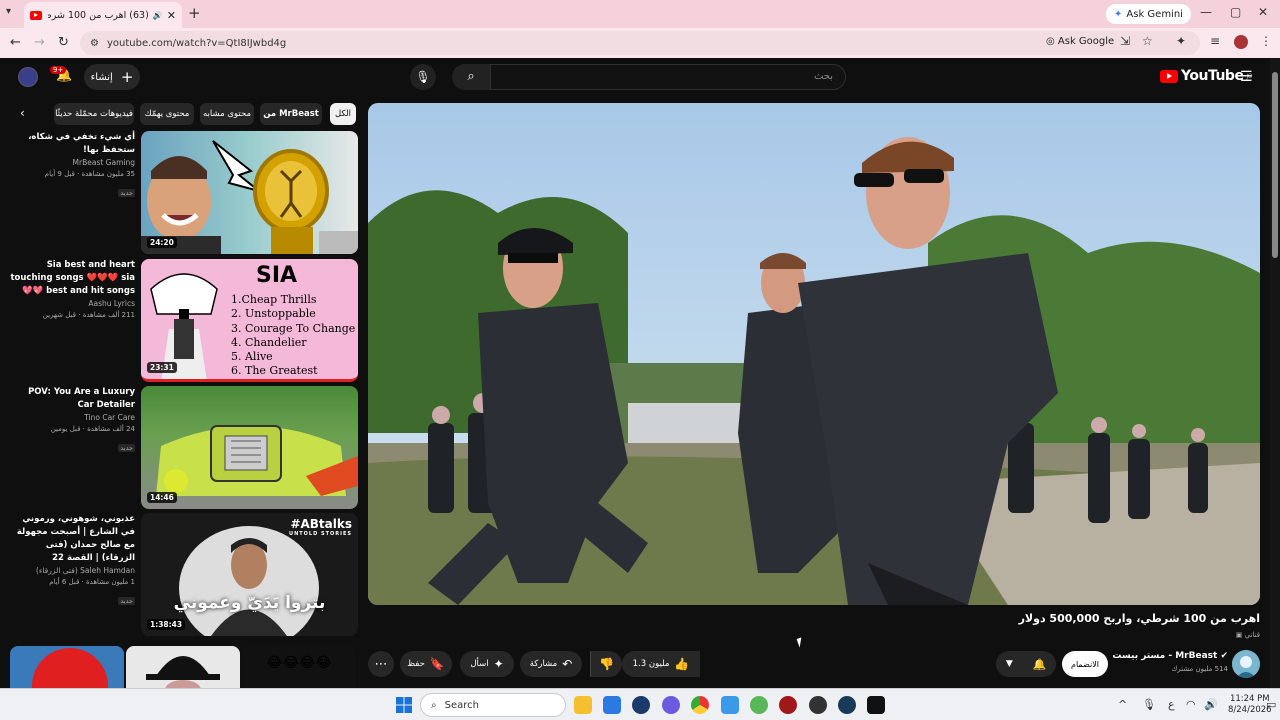 The width and height of the screenshot is (1280, 720). What do you see at coordinates (72, 163) in the screenshot?
I see `channel-name: MrBeast Gaming` at bounding box center [72, 163].